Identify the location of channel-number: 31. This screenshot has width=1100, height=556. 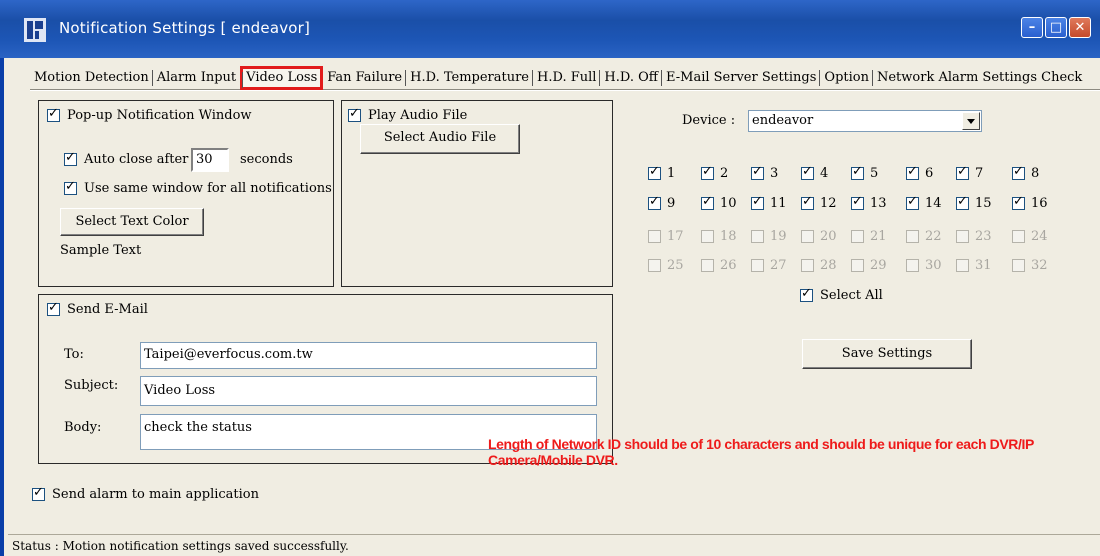
(983, 265).